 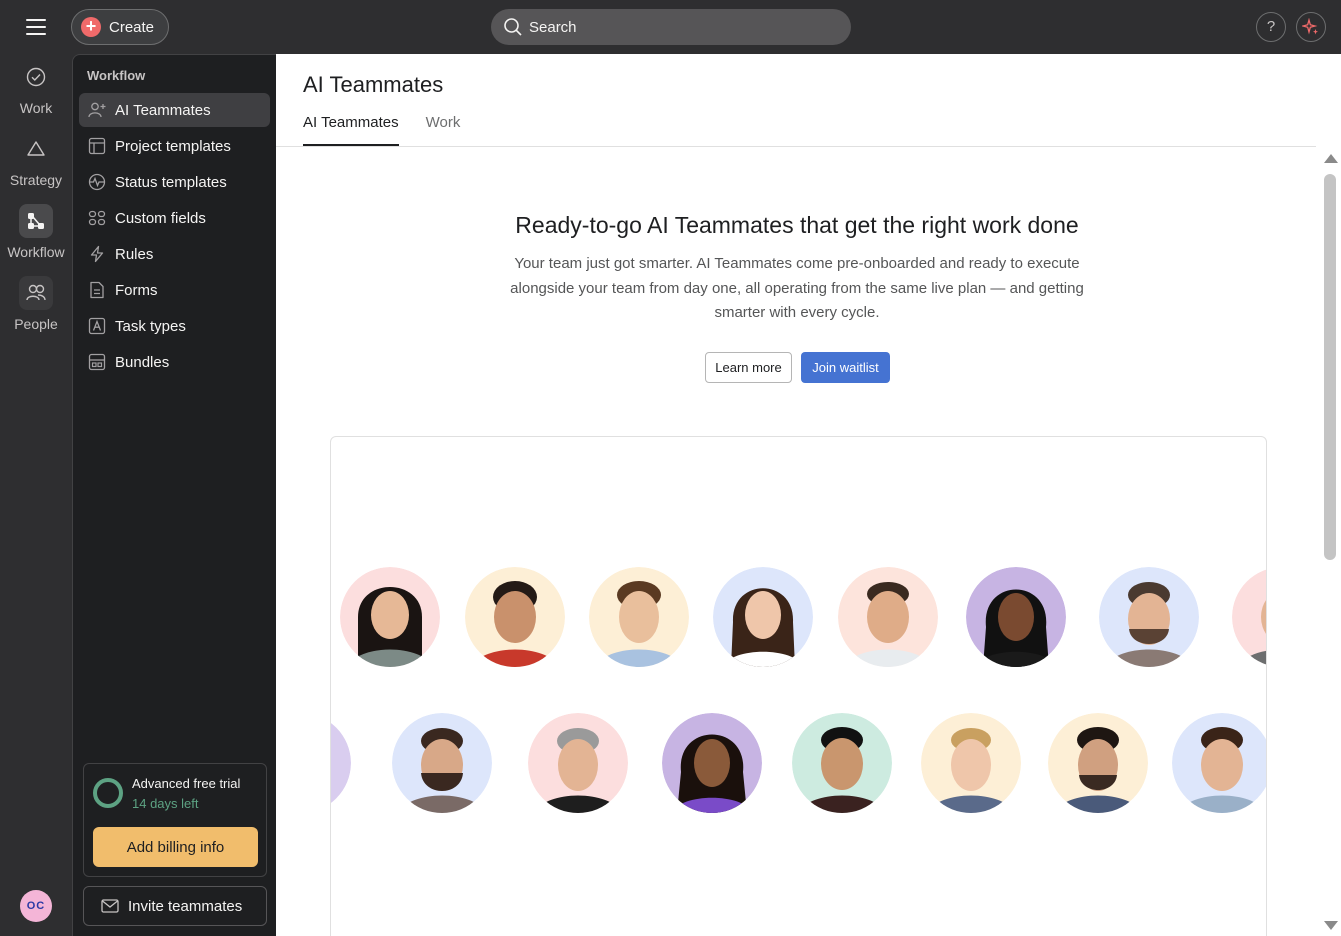 I want to click on sidebar-item-task-types: Task types, so click(x=174, y=326).